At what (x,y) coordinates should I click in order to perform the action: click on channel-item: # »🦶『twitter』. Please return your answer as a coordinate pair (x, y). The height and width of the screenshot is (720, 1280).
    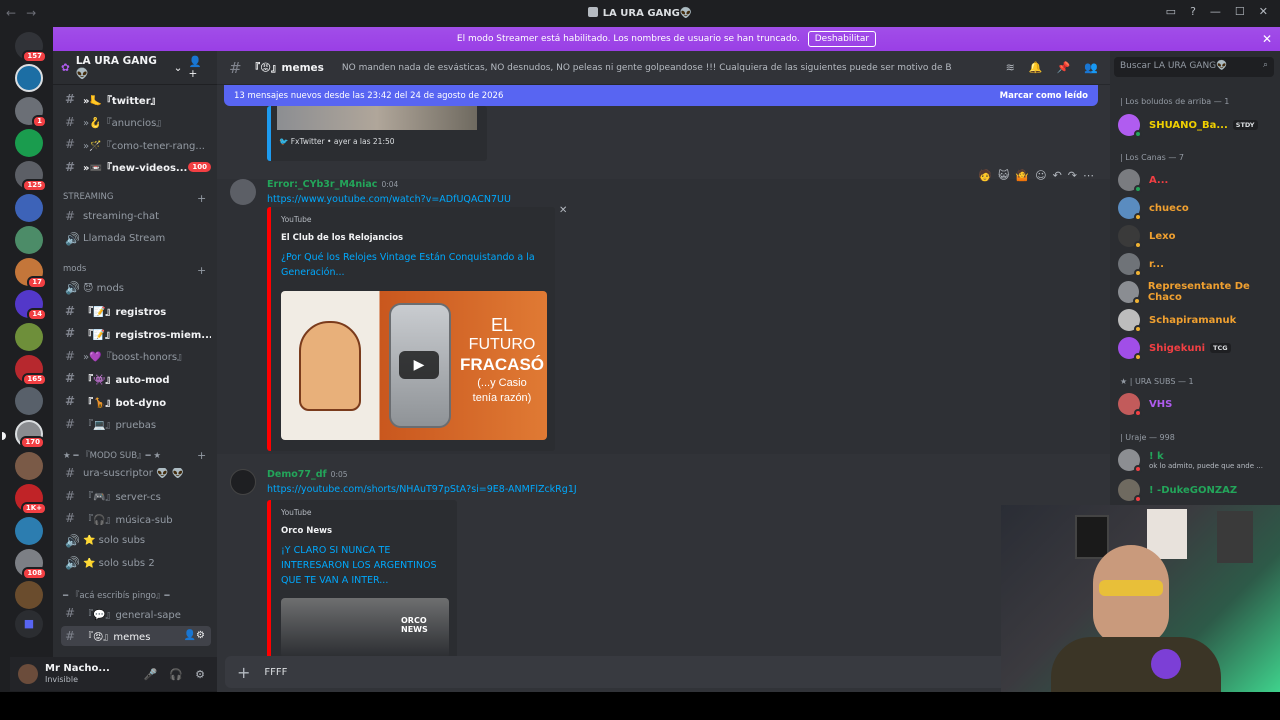
    Looking at the image, I should click on (136, 99).